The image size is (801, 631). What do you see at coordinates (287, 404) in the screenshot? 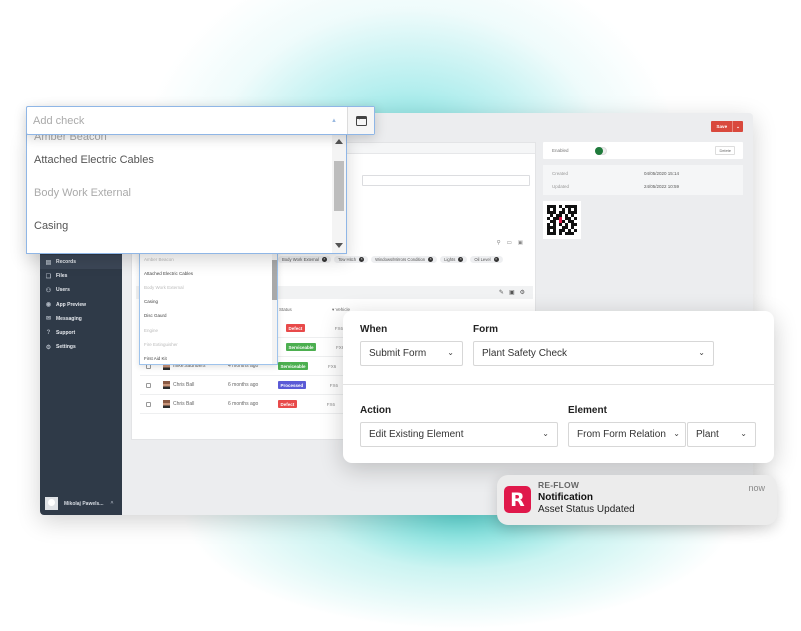
I see `status-badge: Defect` at bounding box center [287, 404].